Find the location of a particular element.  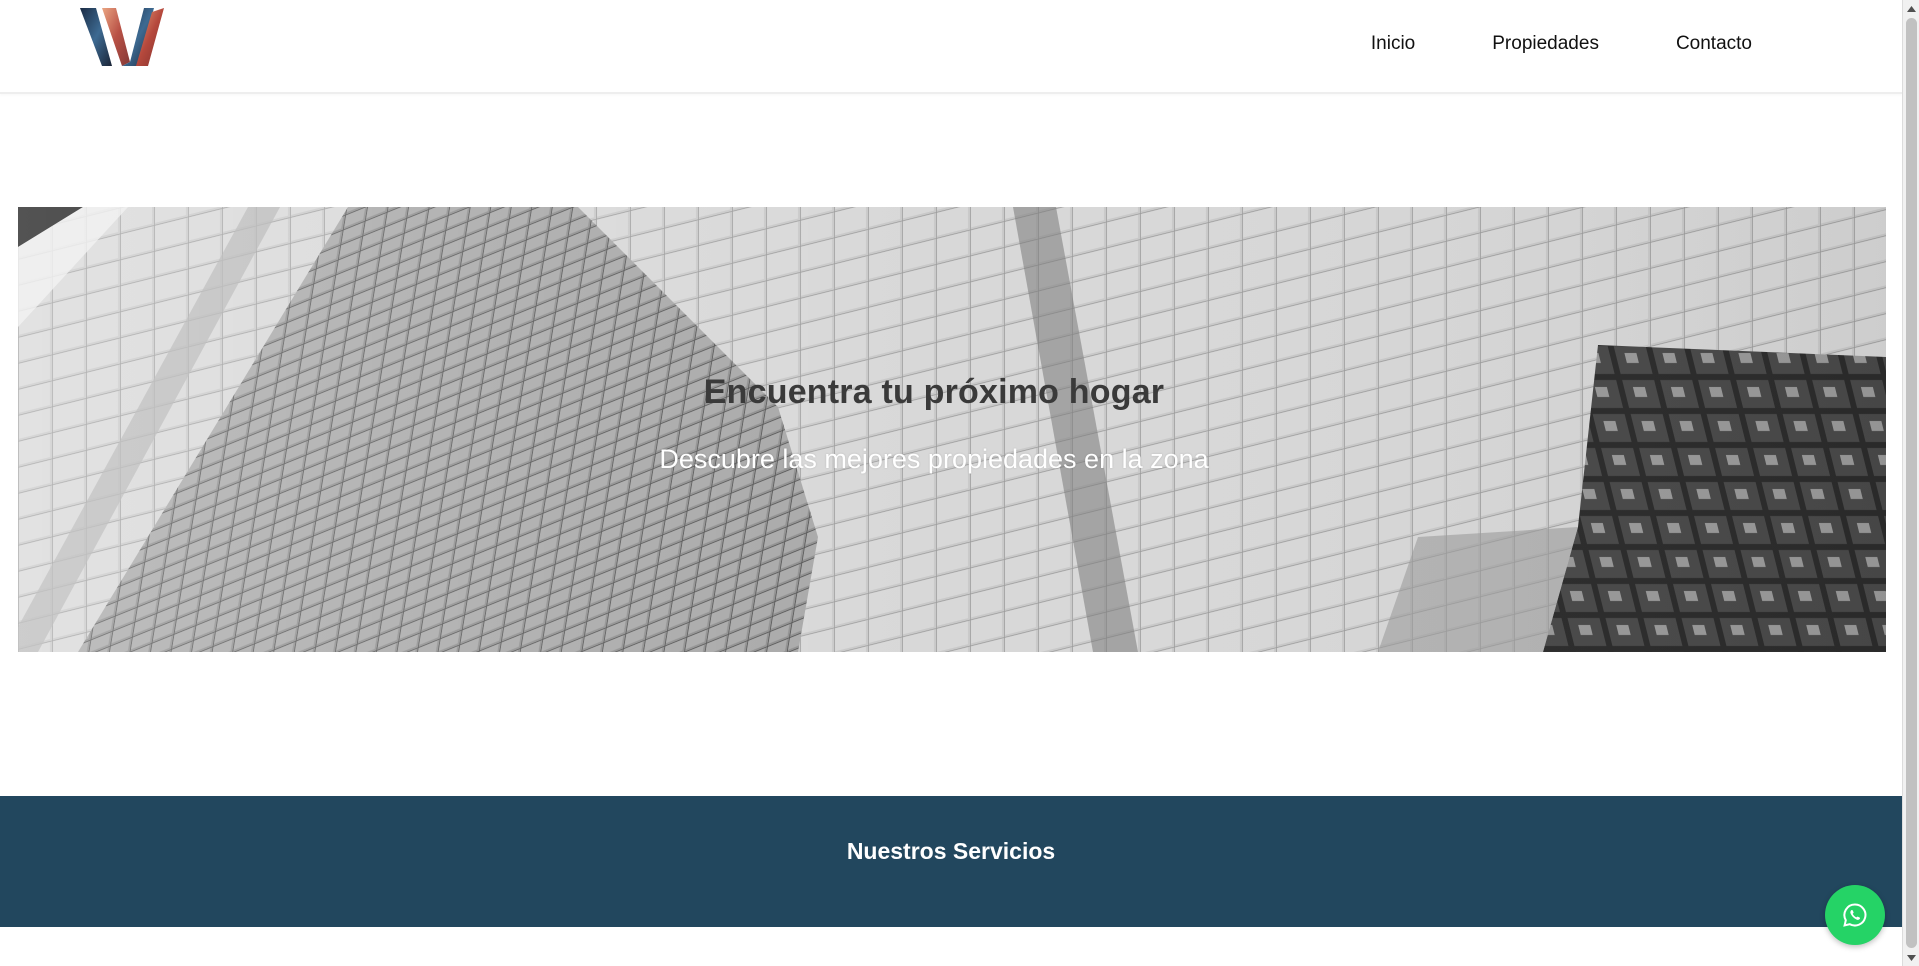

main-nav: Inicio Propiedades Contacto is located at coordinates (1523, 44).